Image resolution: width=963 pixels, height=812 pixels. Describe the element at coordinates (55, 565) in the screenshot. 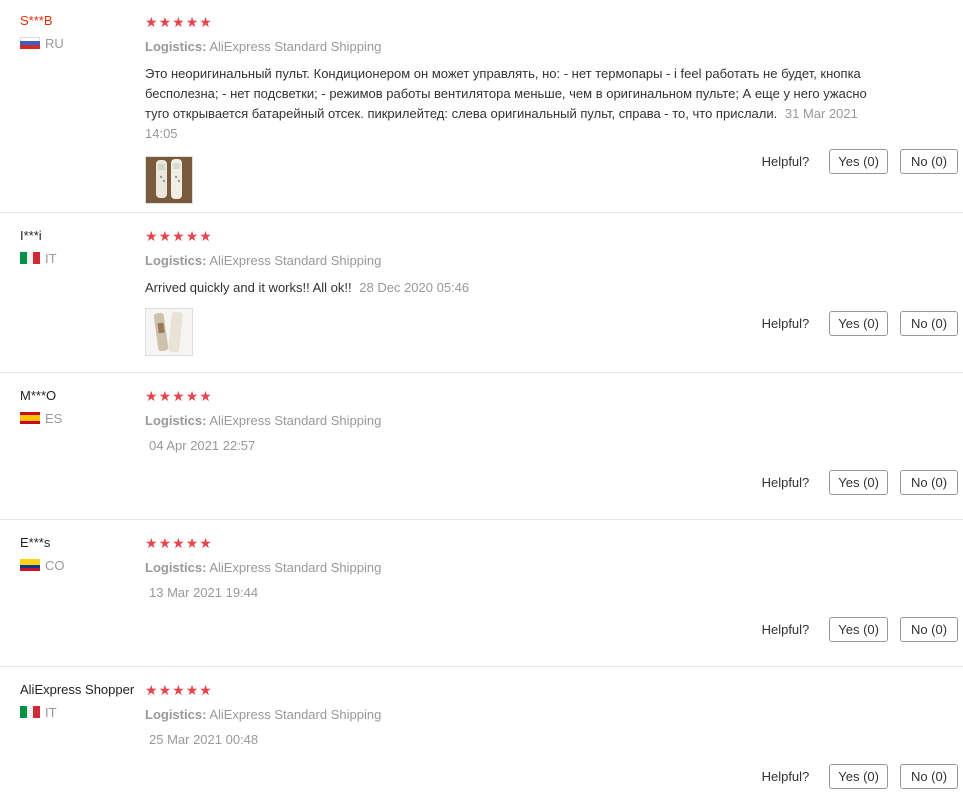

I see `country-code: CO` at that location.